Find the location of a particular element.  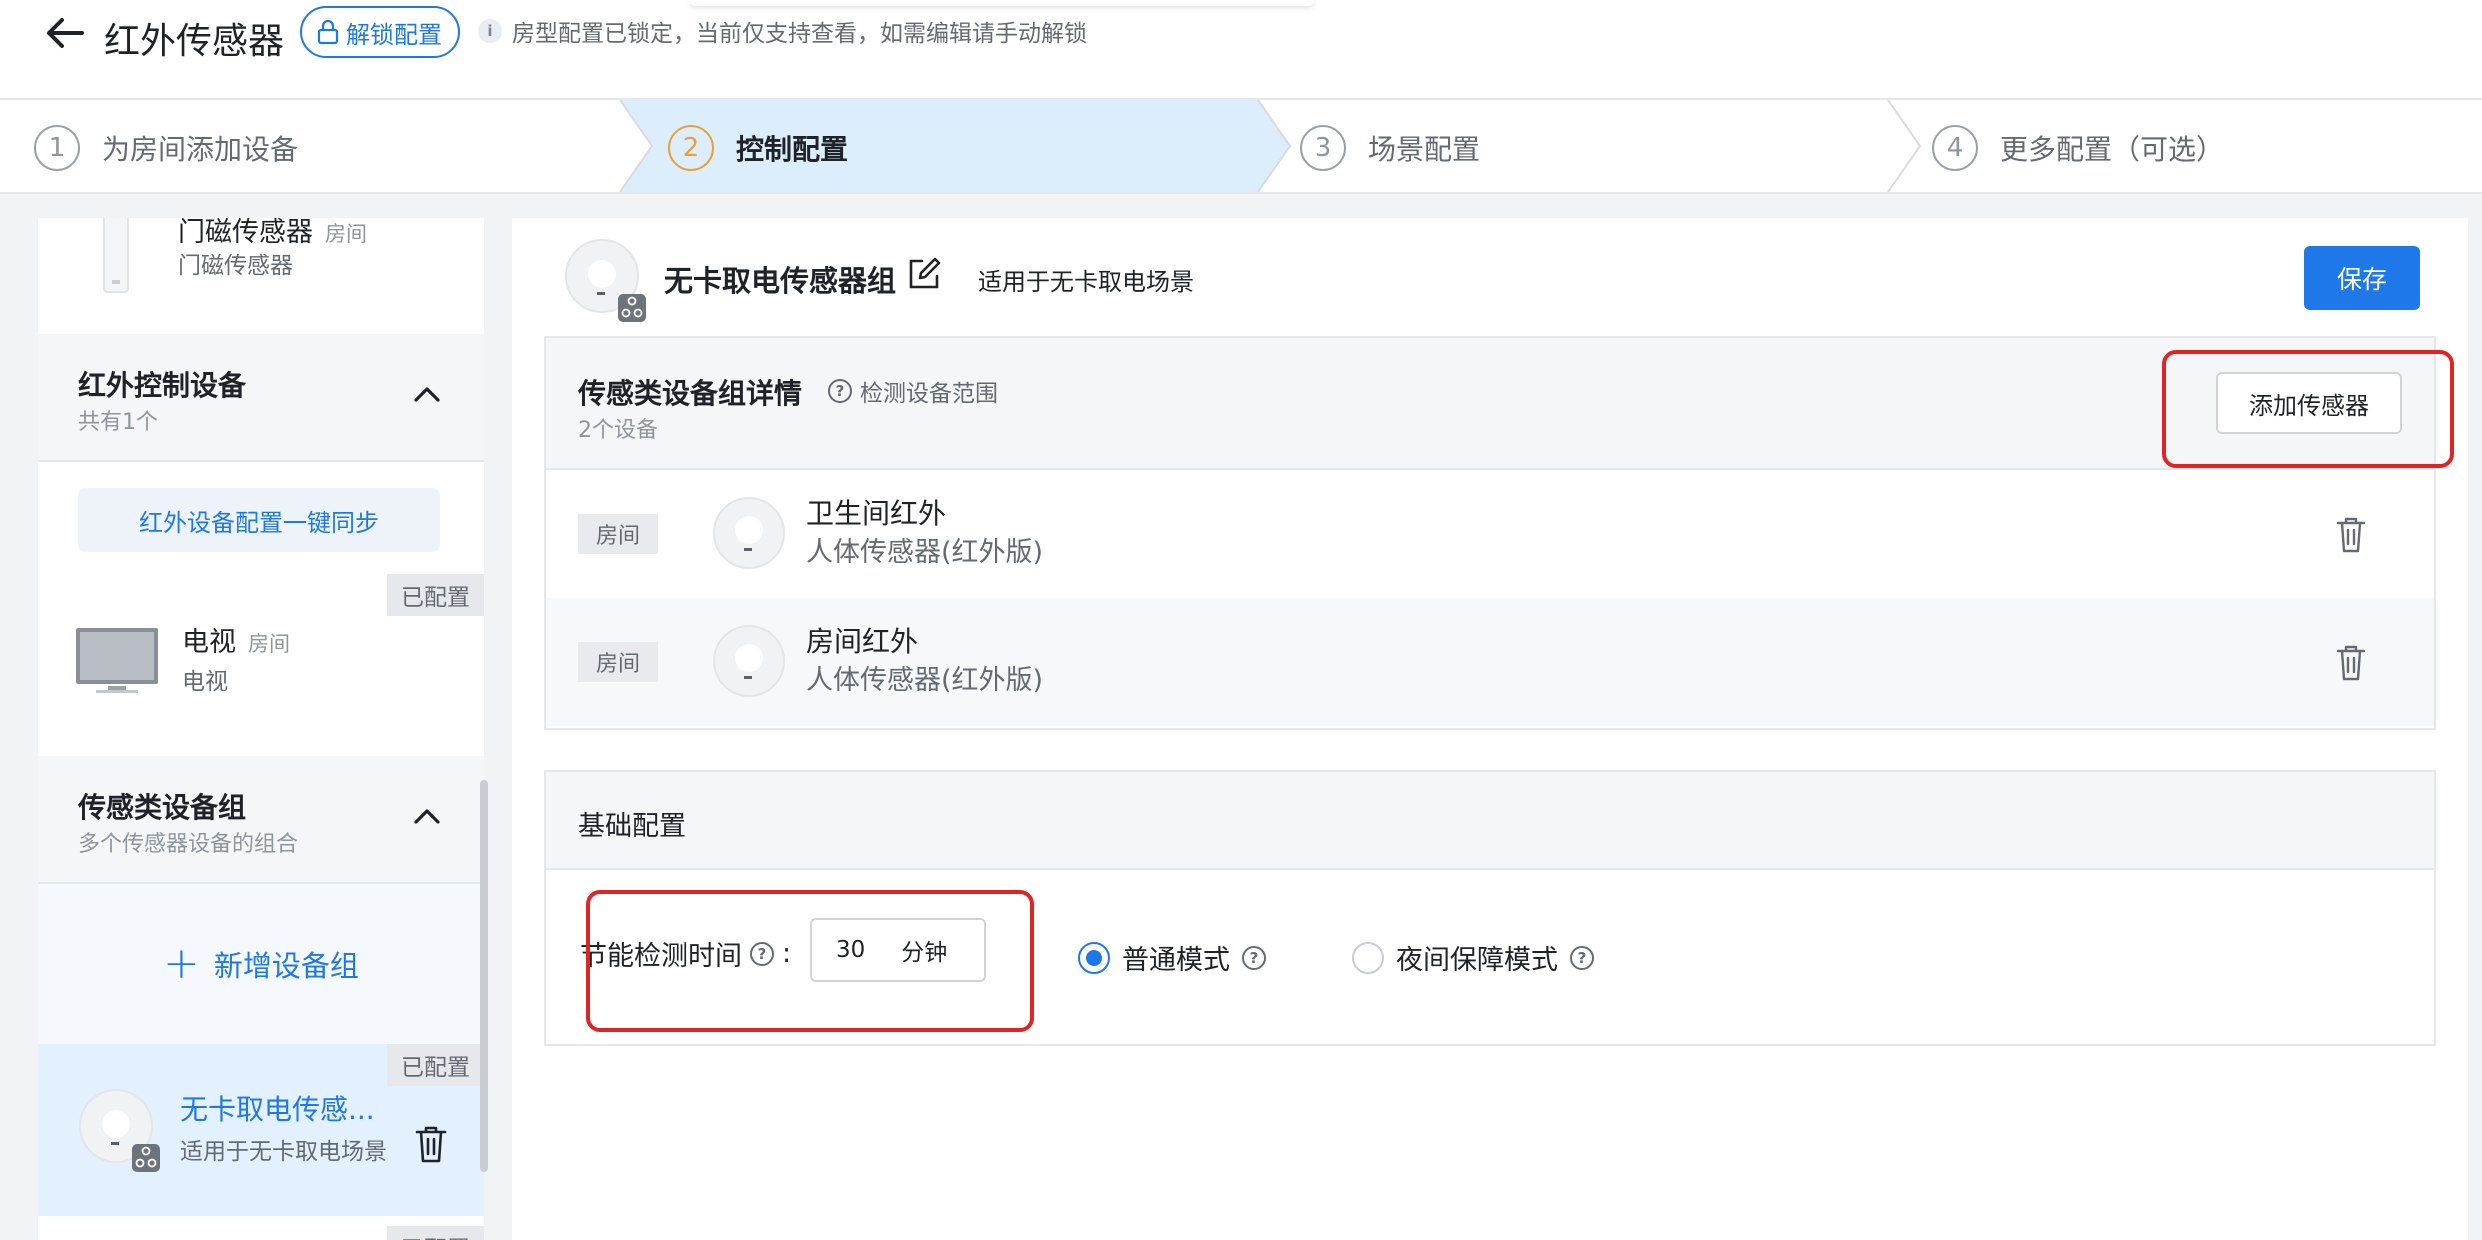

detection-range-hint: ? 检测设备范围 is located at coordinates (913, 391).